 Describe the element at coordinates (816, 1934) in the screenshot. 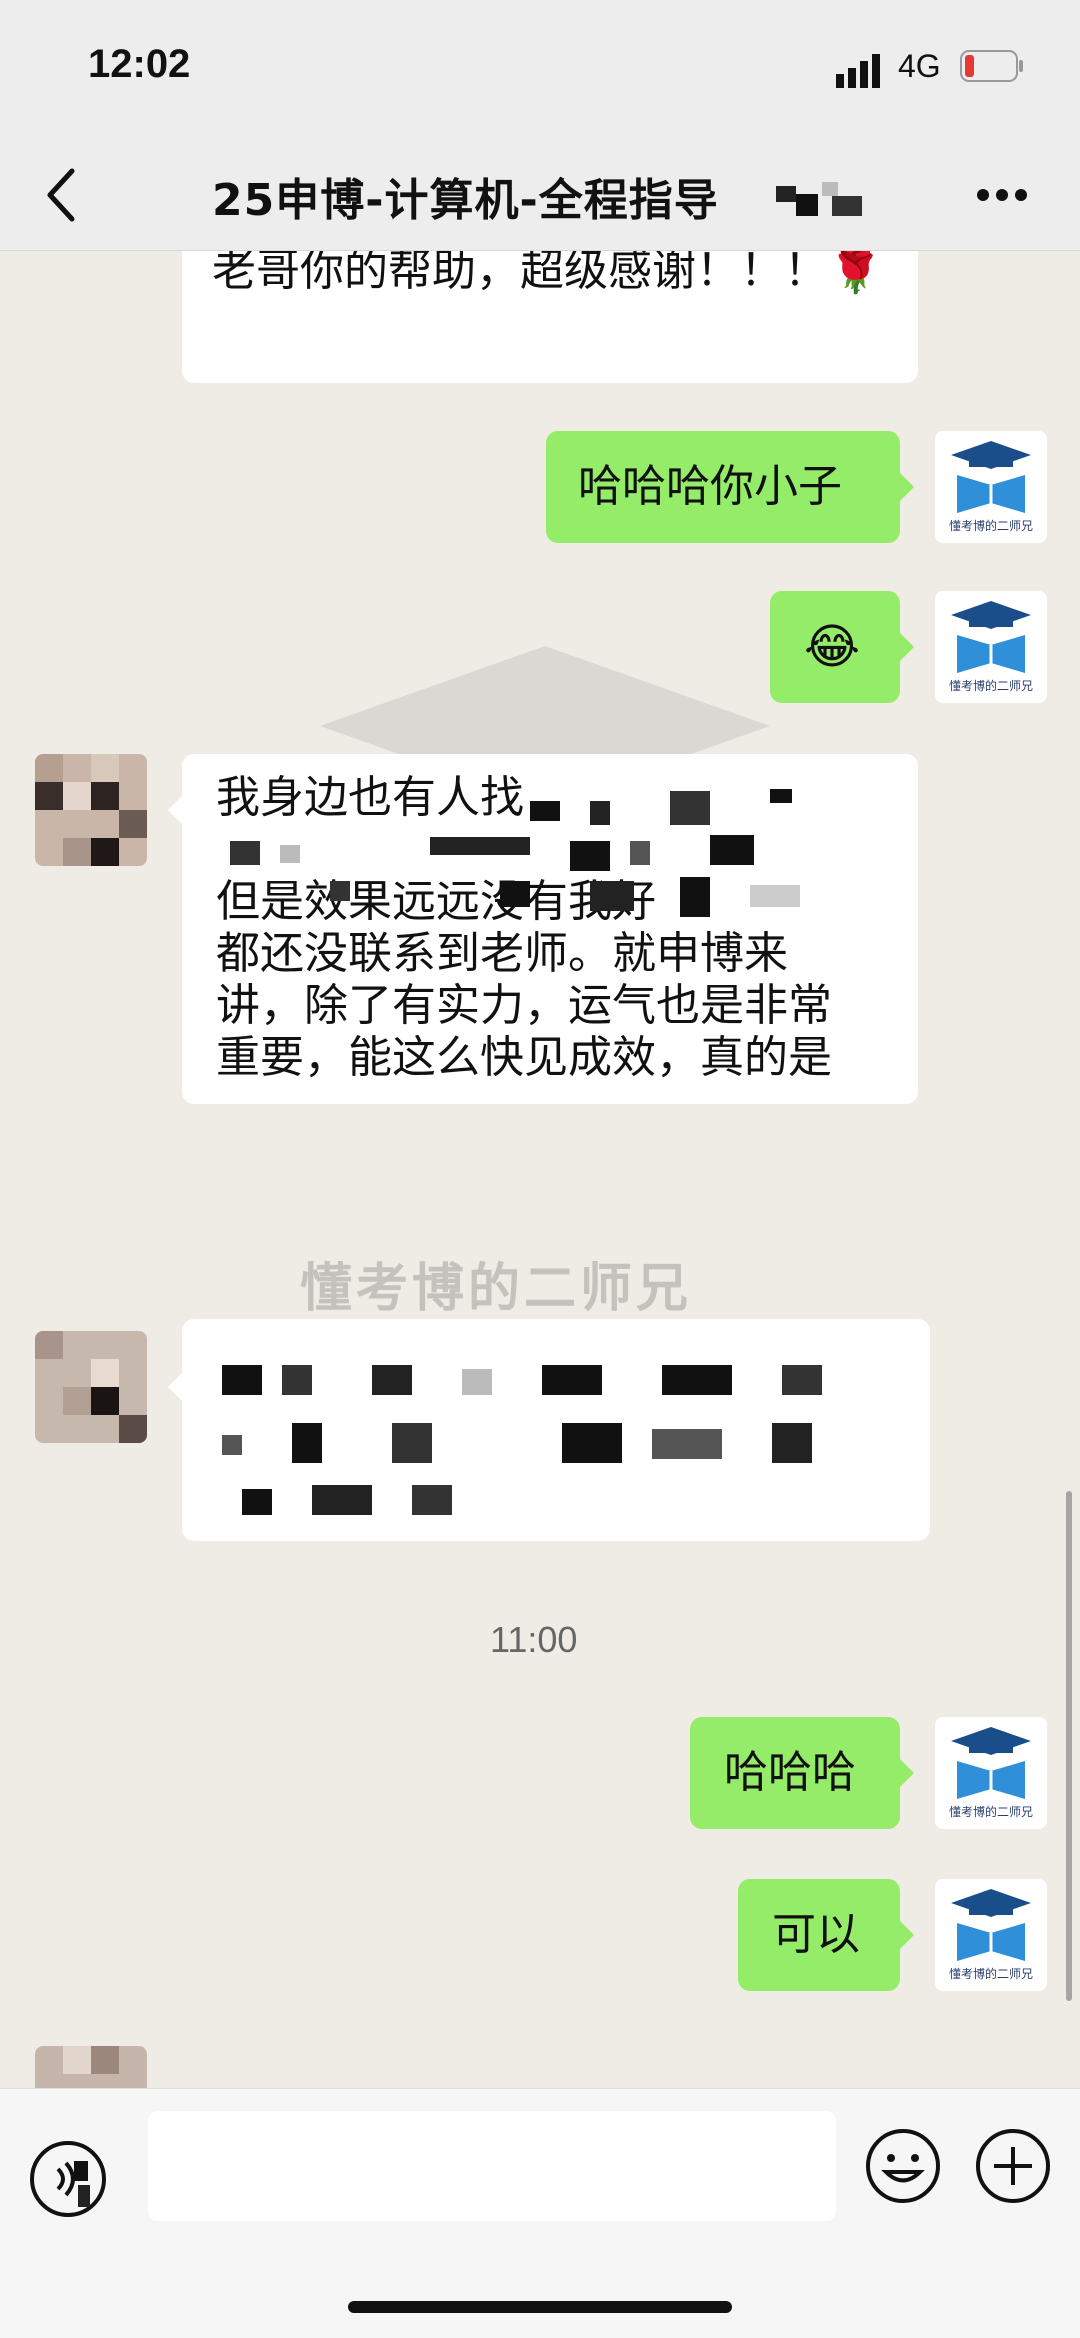

I see `message-text: 可以` at that location.